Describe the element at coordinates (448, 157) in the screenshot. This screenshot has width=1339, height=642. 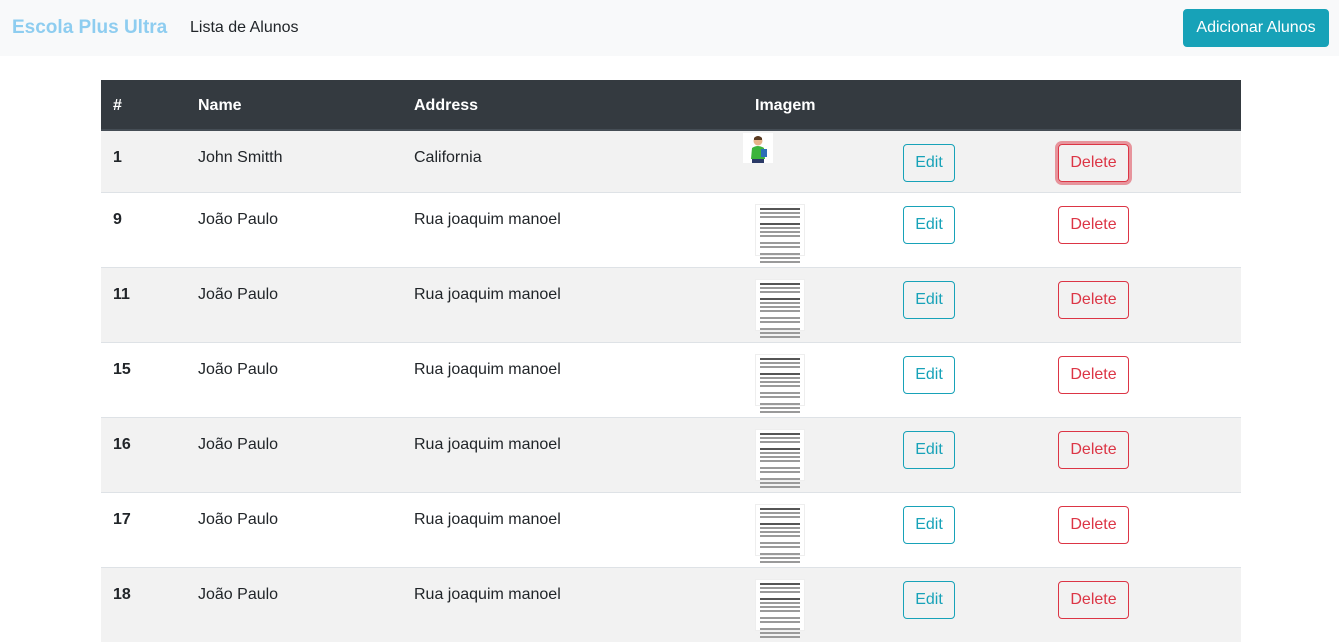
I see `cell-address: California` at that location.